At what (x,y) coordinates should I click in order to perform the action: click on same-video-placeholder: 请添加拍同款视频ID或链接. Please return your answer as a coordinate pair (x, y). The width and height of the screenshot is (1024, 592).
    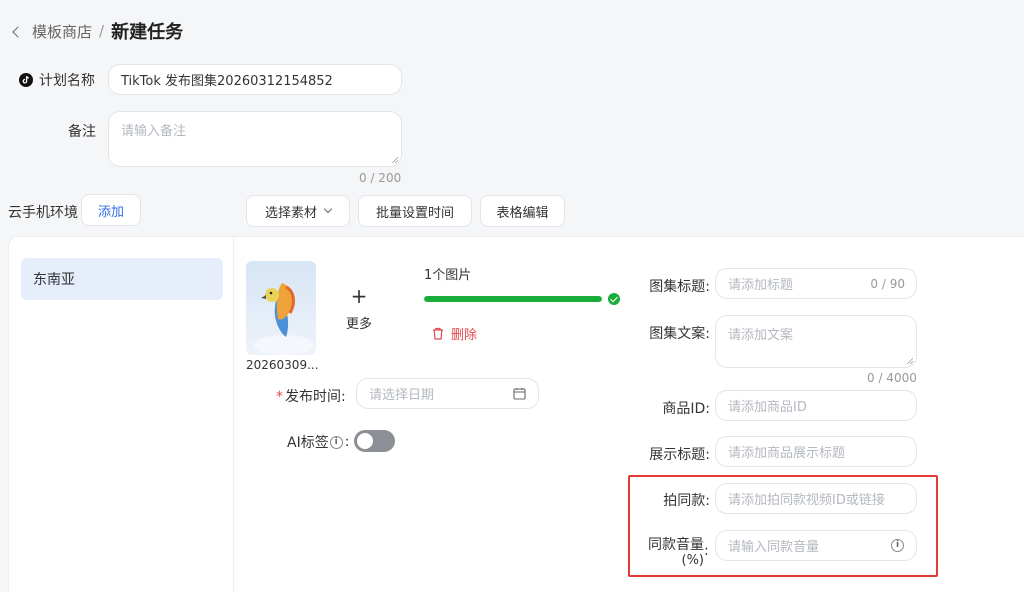
    Looking at the image, I should click on (806, 500).